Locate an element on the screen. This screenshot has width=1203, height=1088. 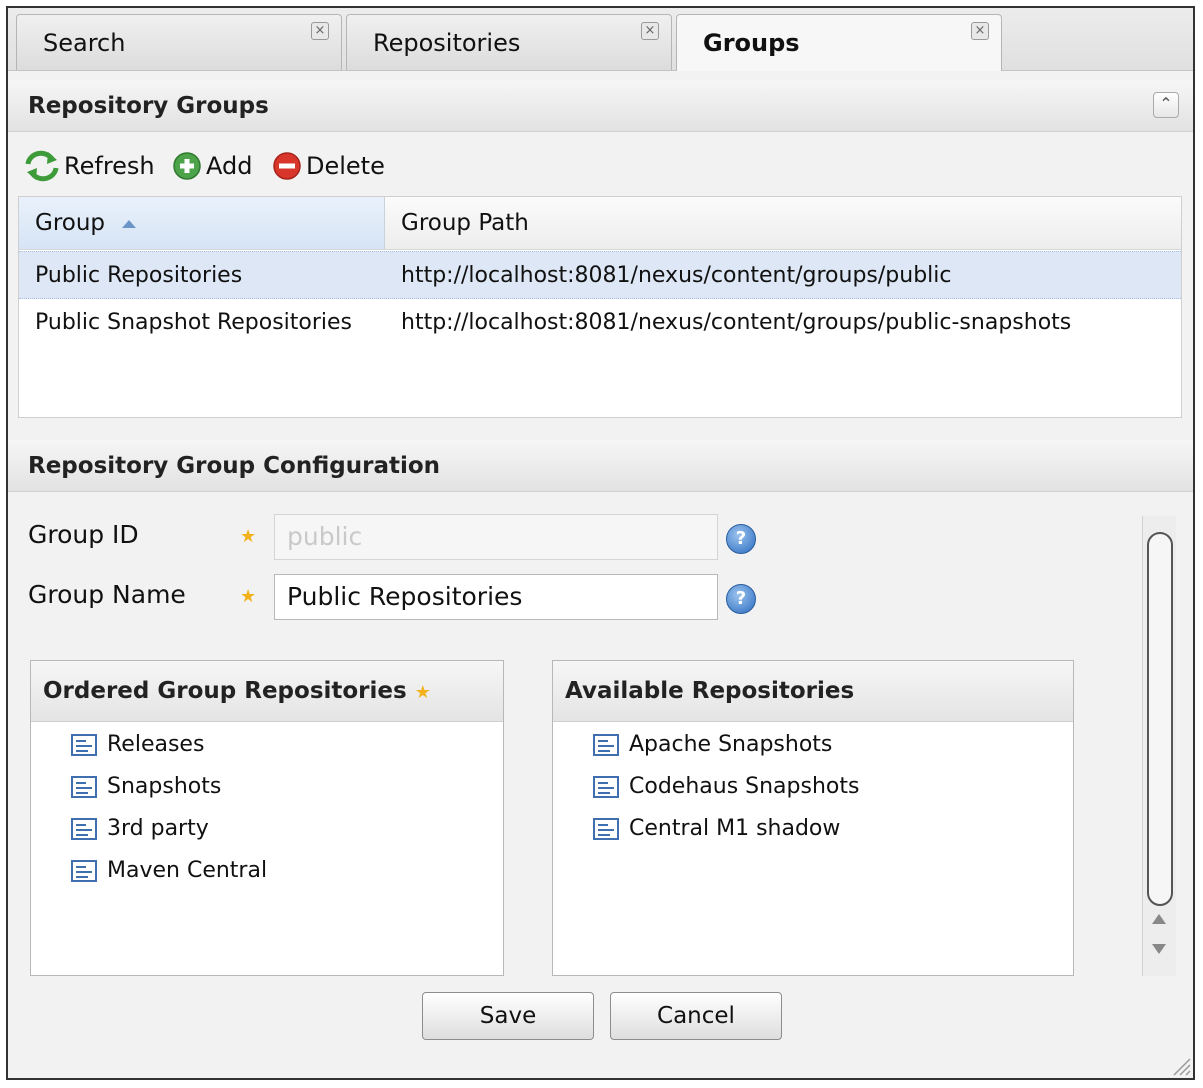
group-configuration-header: Repository Group Configuration is located at coordinates (600, 466).